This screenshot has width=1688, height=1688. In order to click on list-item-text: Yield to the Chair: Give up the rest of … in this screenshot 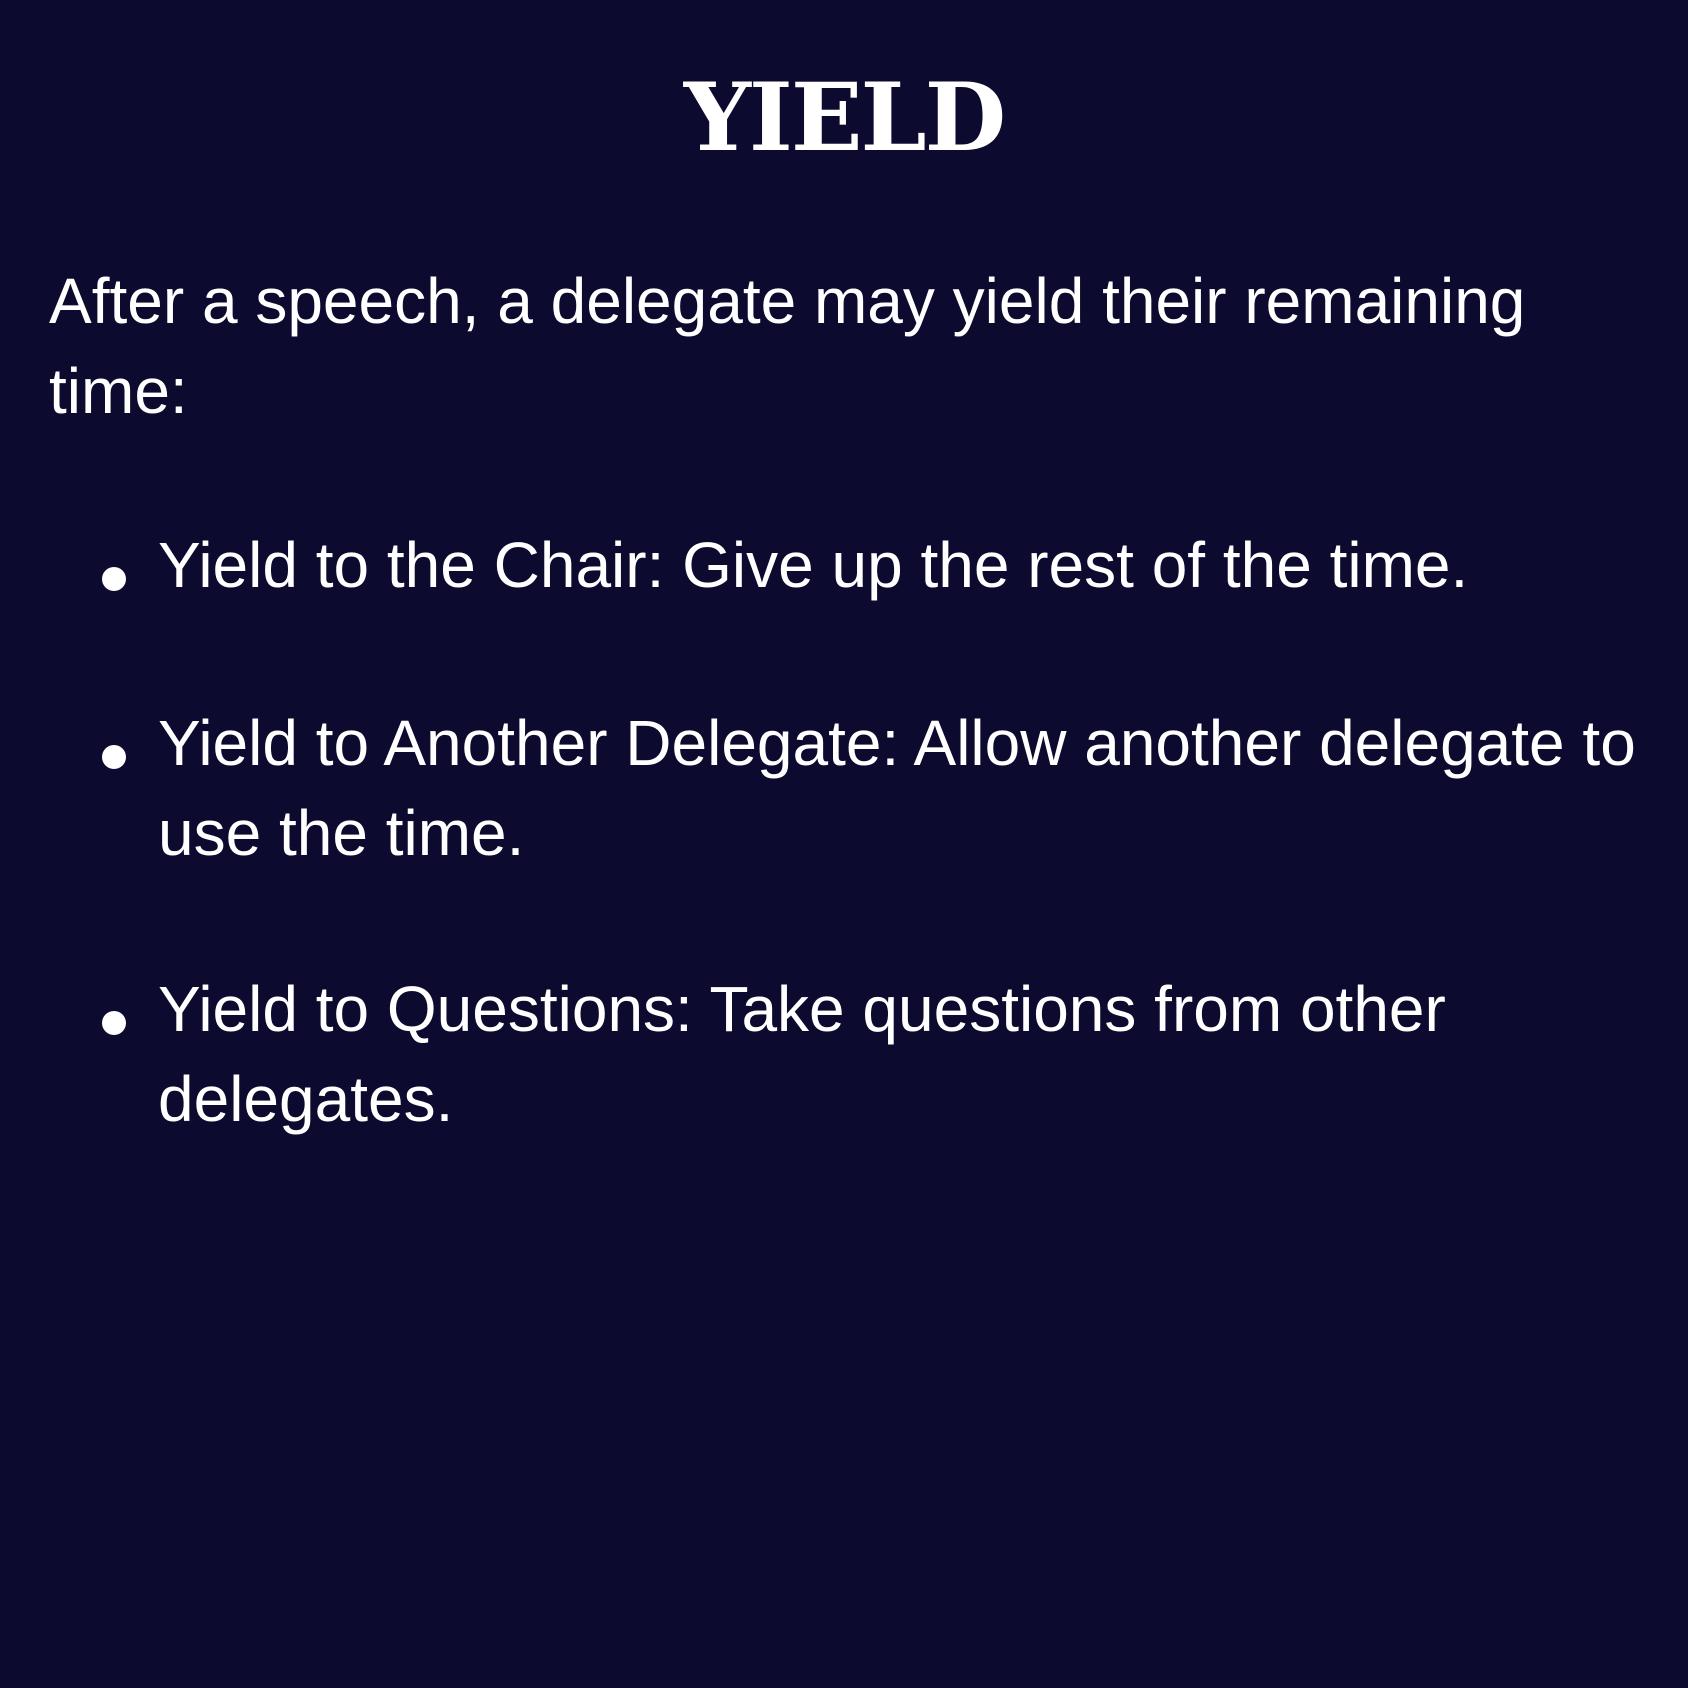, I will do `click(813, 565)`.